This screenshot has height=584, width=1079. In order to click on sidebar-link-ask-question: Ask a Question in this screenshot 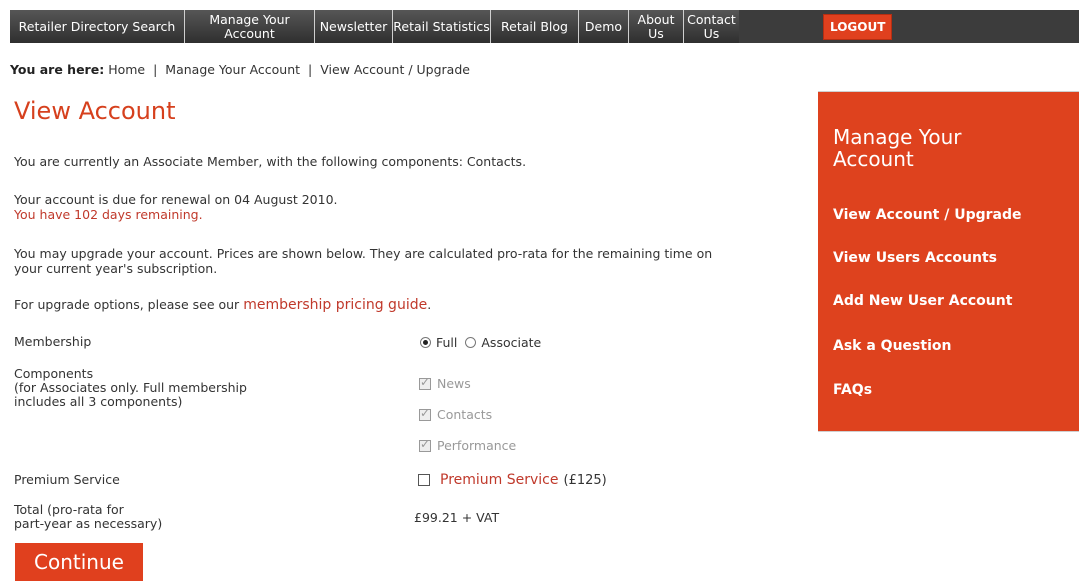, I will do `click(892, 346)`.